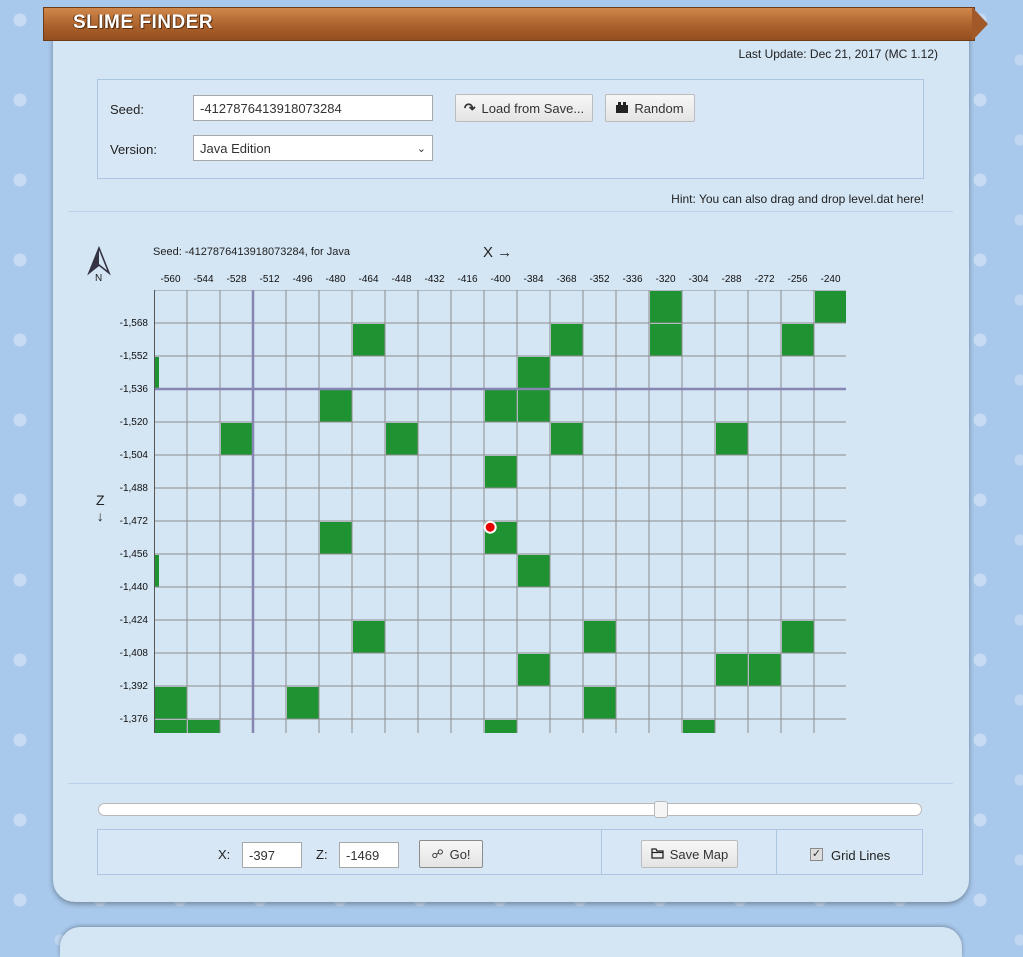 This screenshot has height=957, width=1023. Describe the element at coordinates (134, 554) in the screenshot. I see `z-tick-label: -1,456` at that location.